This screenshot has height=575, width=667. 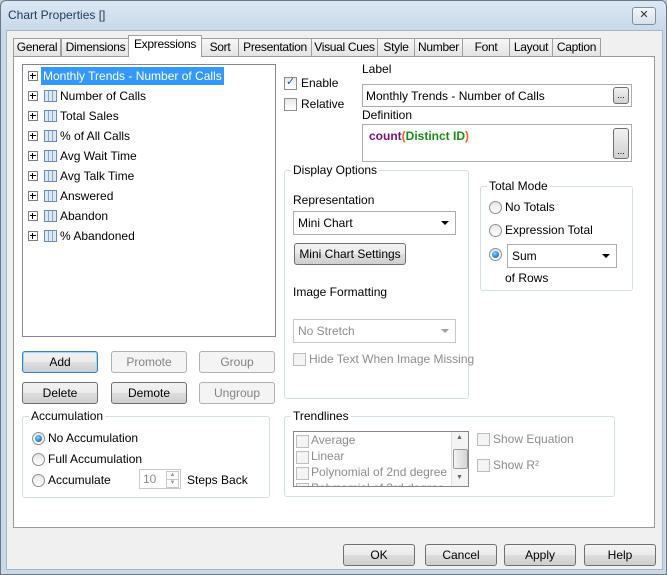 What do you see at coordinates (461, 555) in the screenshot?
I see `cancel-button: Cancel` at bounding box center [461, 555].